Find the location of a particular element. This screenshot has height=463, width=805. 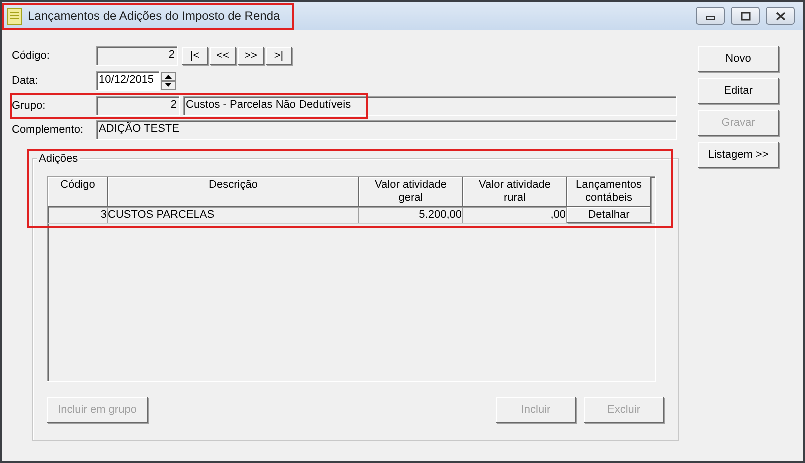

table-cell: CUSTOS PARCELAS is located at coordinates (233, 215).